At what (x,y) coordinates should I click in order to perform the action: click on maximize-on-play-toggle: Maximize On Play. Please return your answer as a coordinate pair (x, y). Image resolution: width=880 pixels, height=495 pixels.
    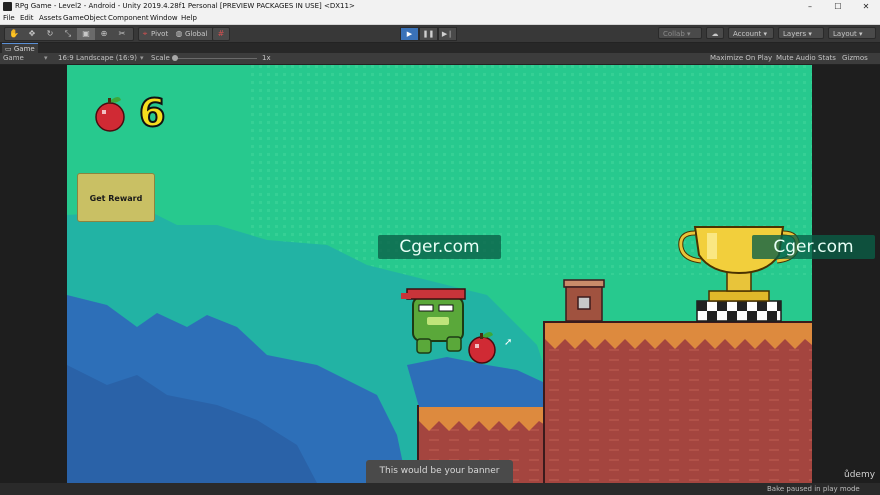
    Looking at the image, I should click on (741, 58).